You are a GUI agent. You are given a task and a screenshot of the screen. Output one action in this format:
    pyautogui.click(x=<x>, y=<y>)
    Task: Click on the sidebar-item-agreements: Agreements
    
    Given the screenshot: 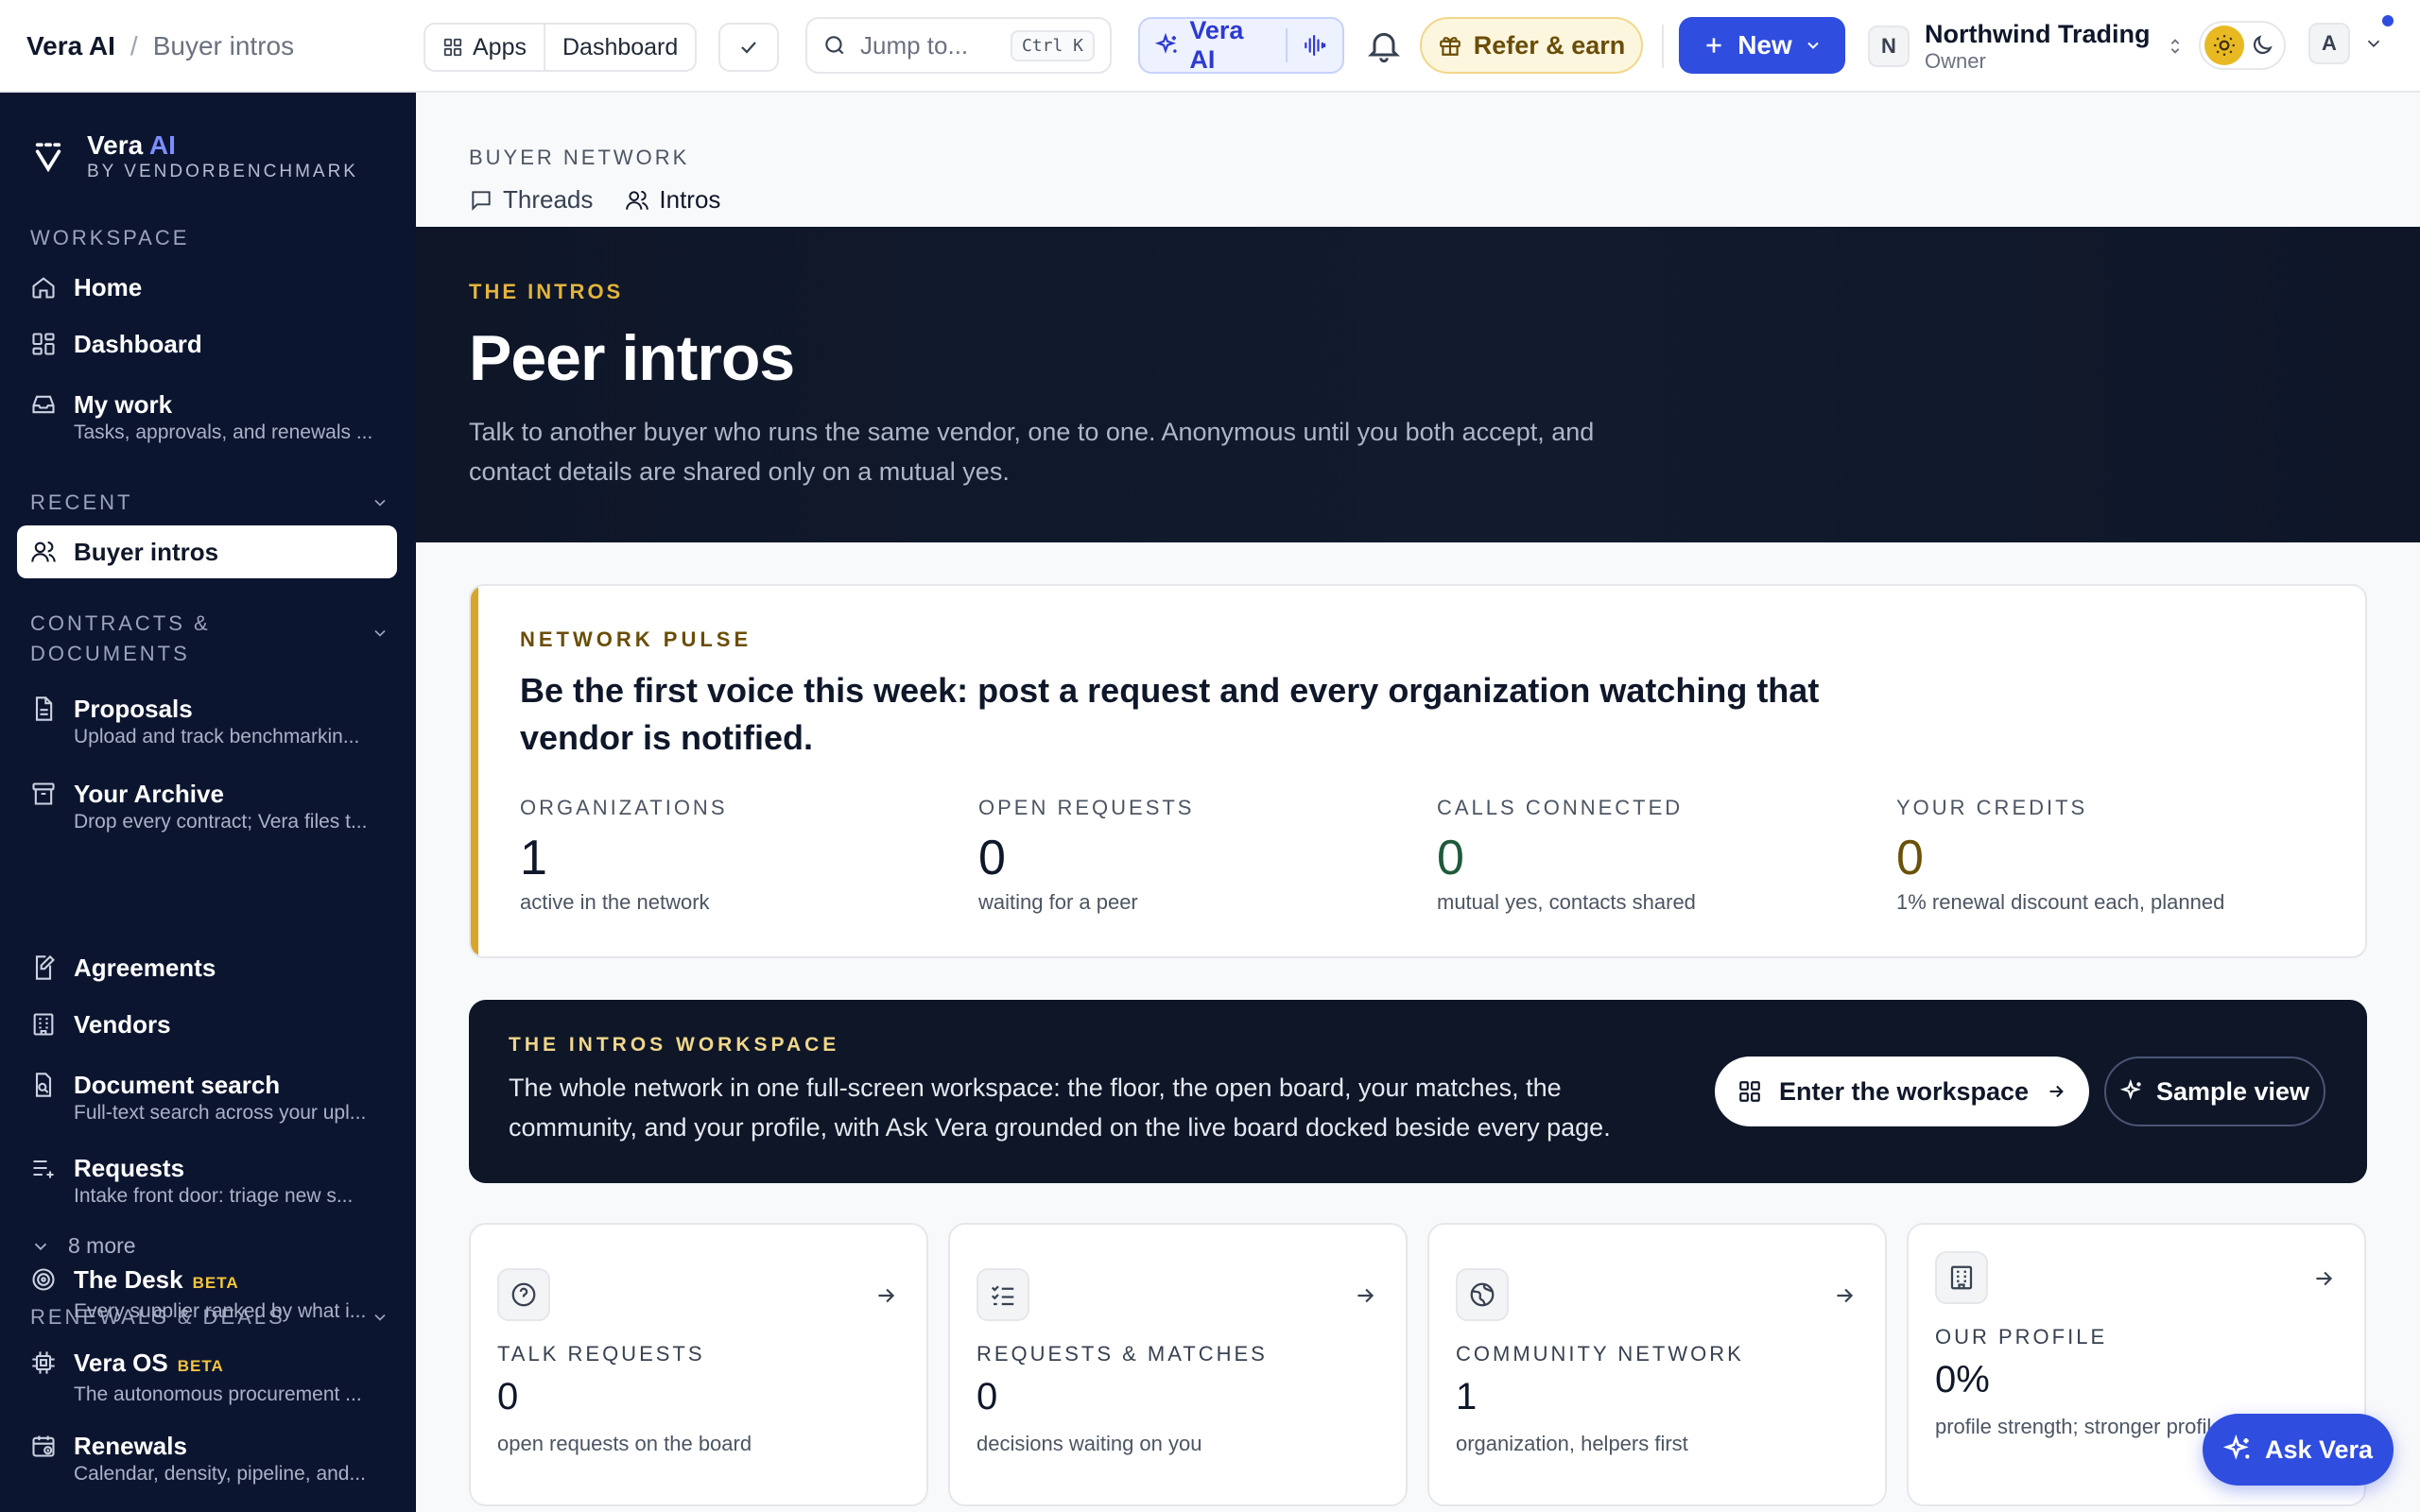 What is the action you would take?
    pyautogui.click(x=209, y=968)
    